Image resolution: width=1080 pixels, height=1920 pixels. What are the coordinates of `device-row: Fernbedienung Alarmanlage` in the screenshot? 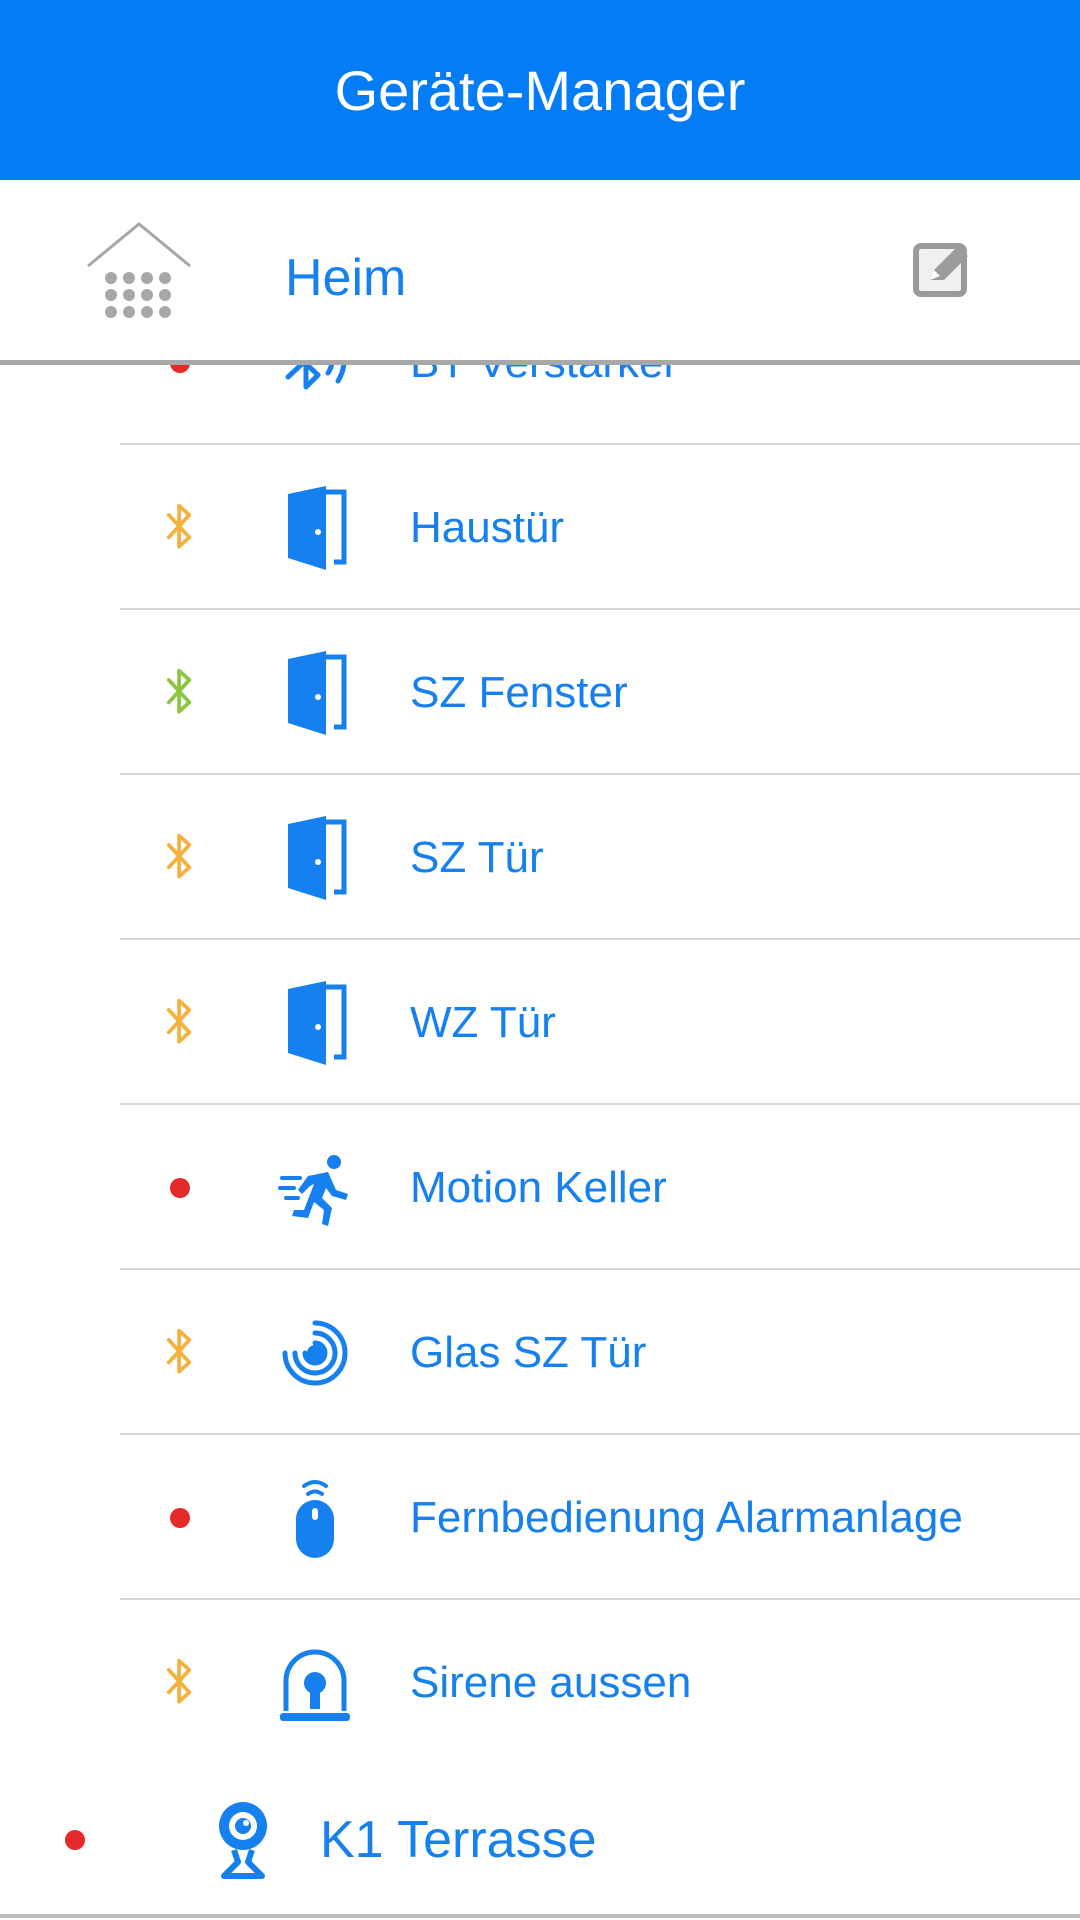 It's located at (540, 1517).